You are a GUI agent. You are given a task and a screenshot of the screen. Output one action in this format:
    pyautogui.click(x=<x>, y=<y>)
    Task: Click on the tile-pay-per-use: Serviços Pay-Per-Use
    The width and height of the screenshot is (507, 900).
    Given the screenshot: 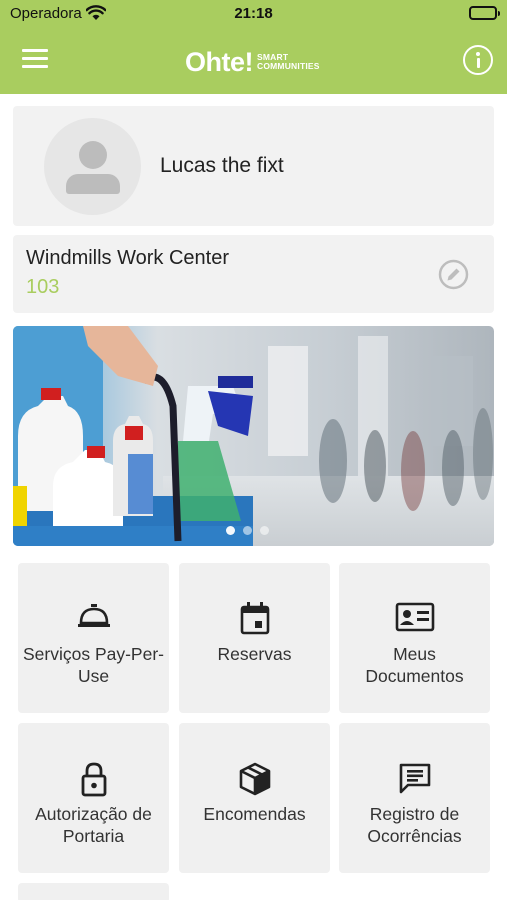 What is the action you would take?
    pyautogui.click(x=93, y=638)
    